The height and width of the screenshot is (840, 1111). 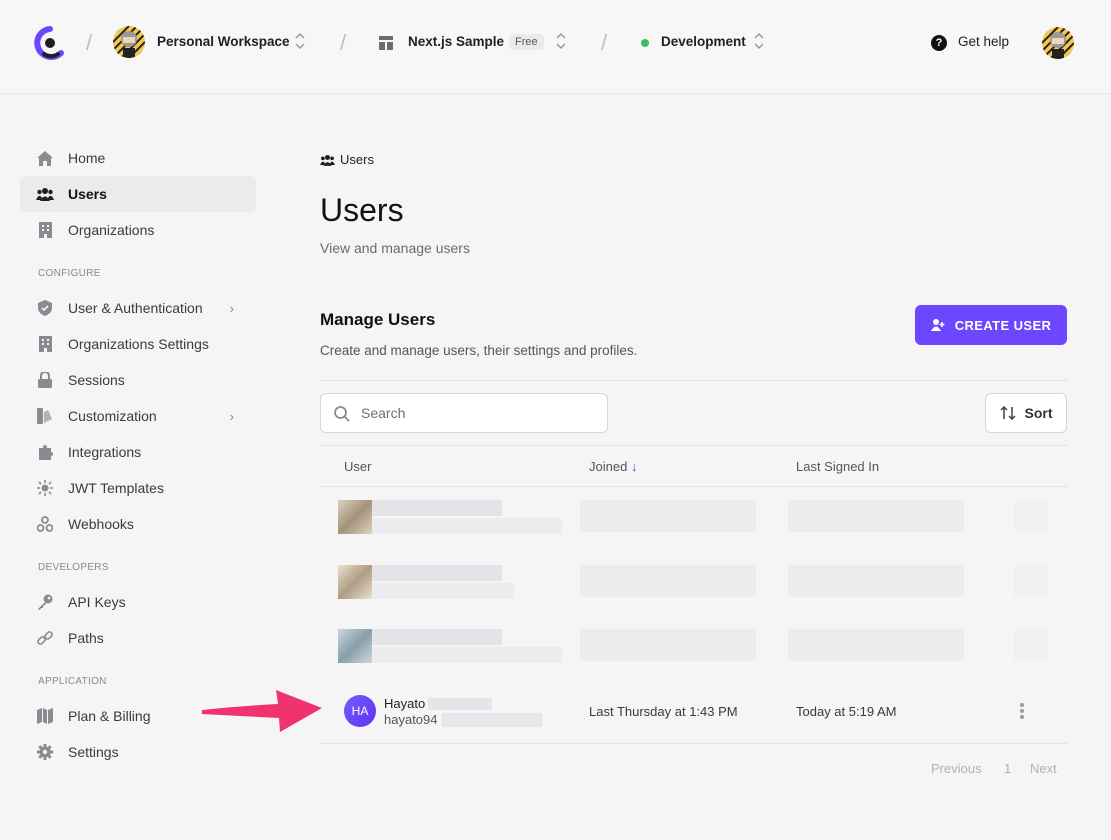 What do you see at coordinates (386, 43) in the screenshot?
I see `app-icon` at bounding box center [386, 43].